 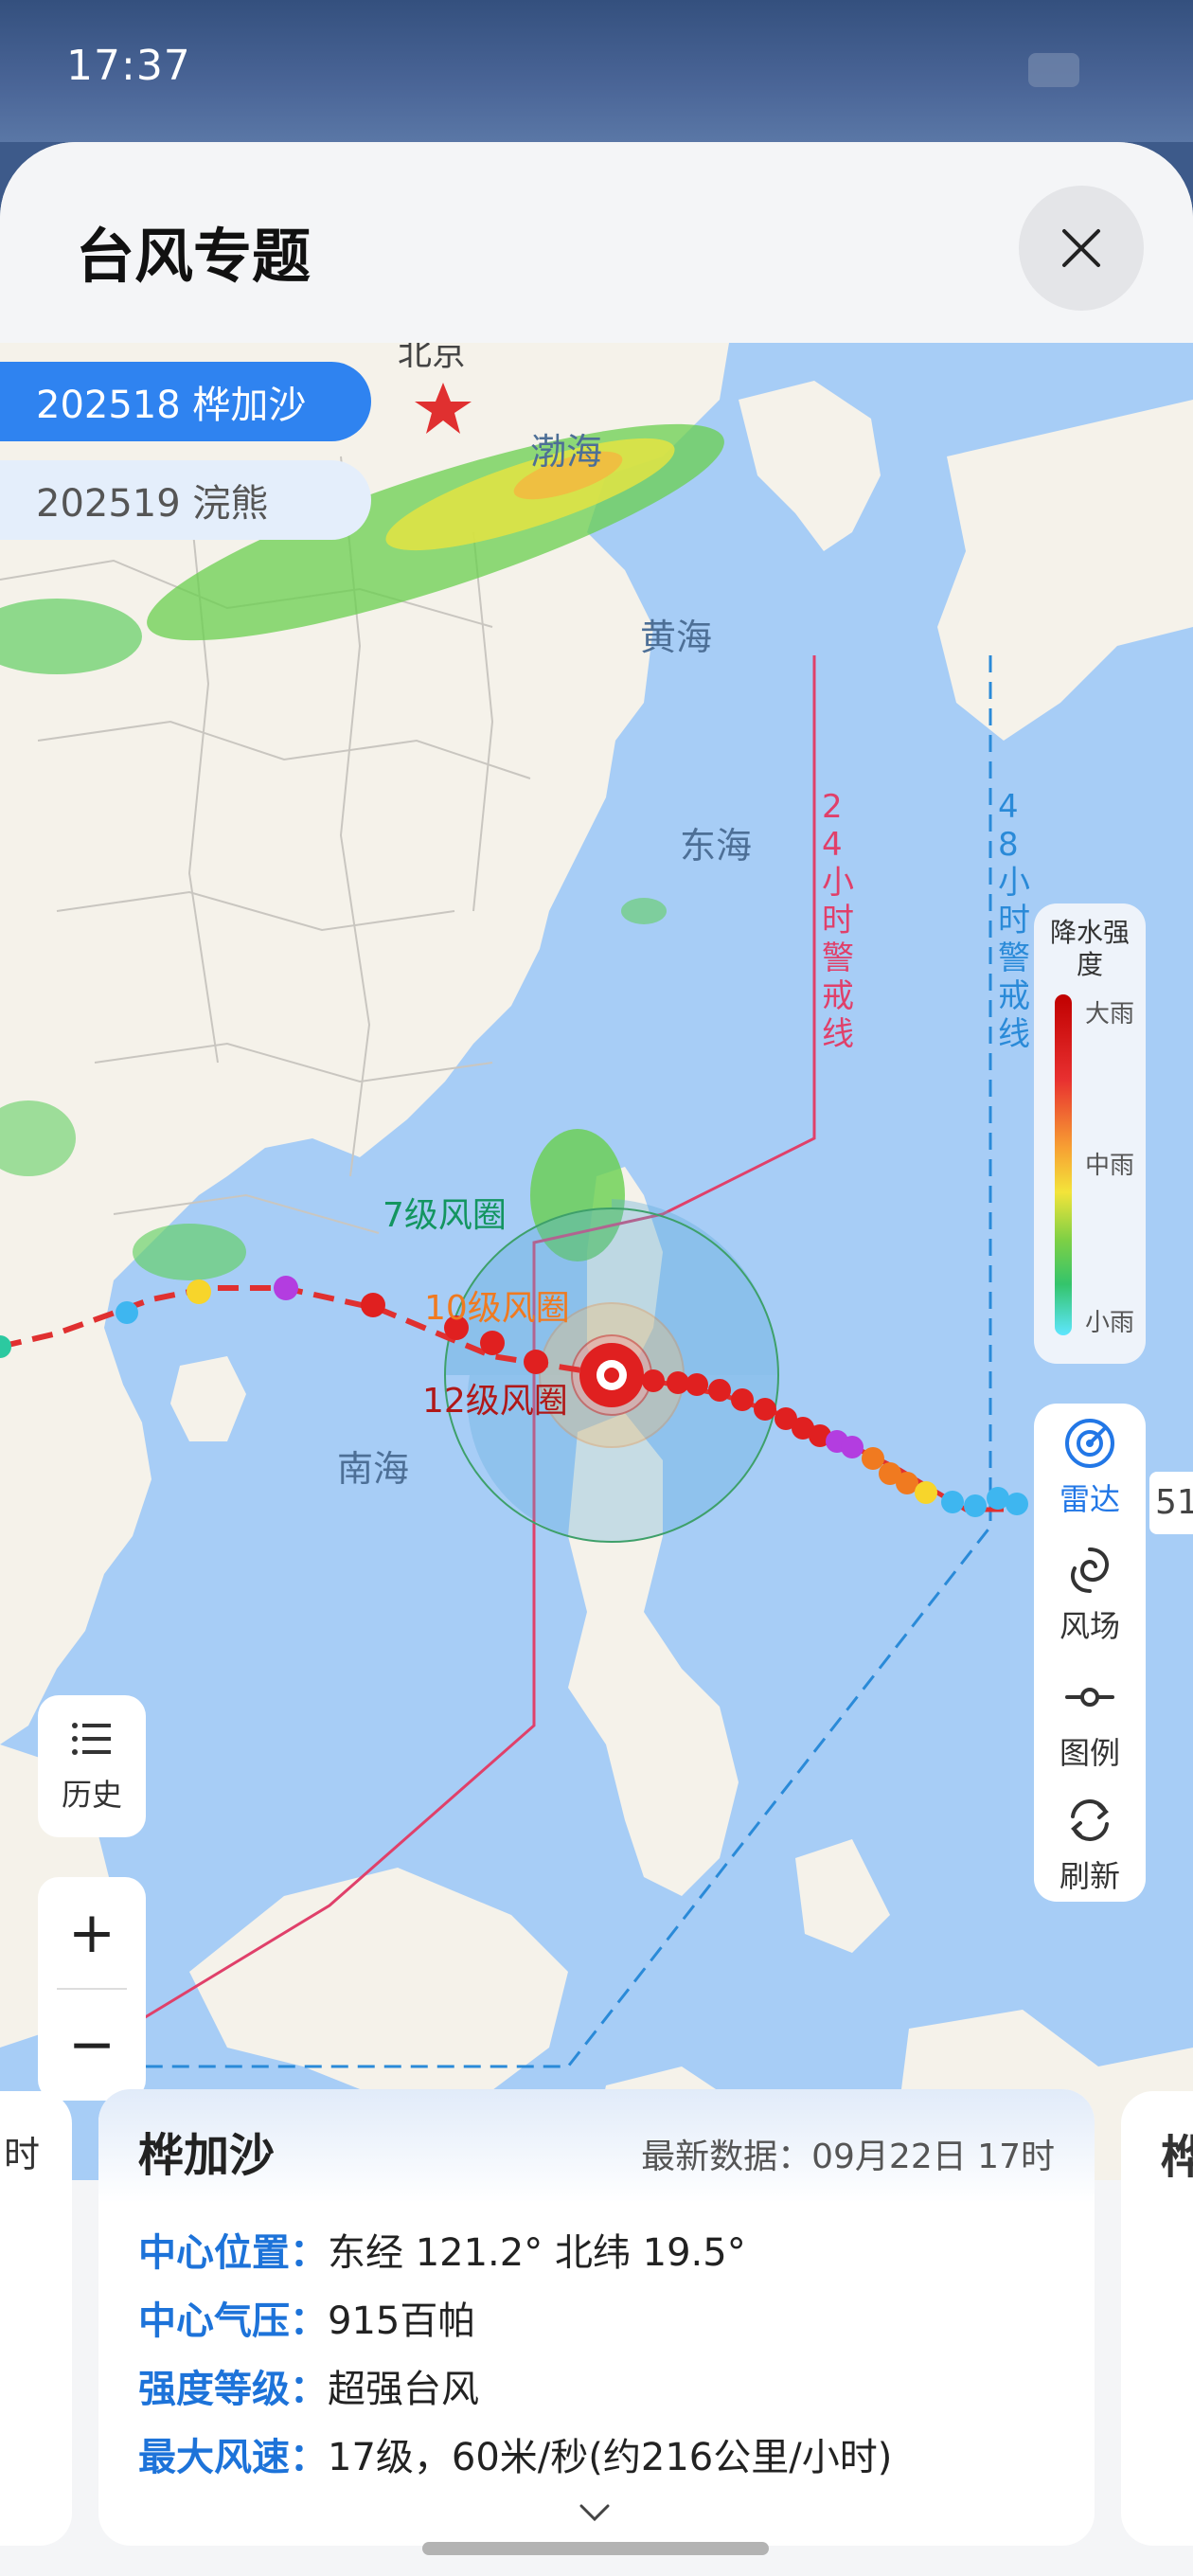 What do you see at coordinates (1089, 948) in the screenshot?
I see `legend-title: 降水强度` at bounding box center [1089, 948].